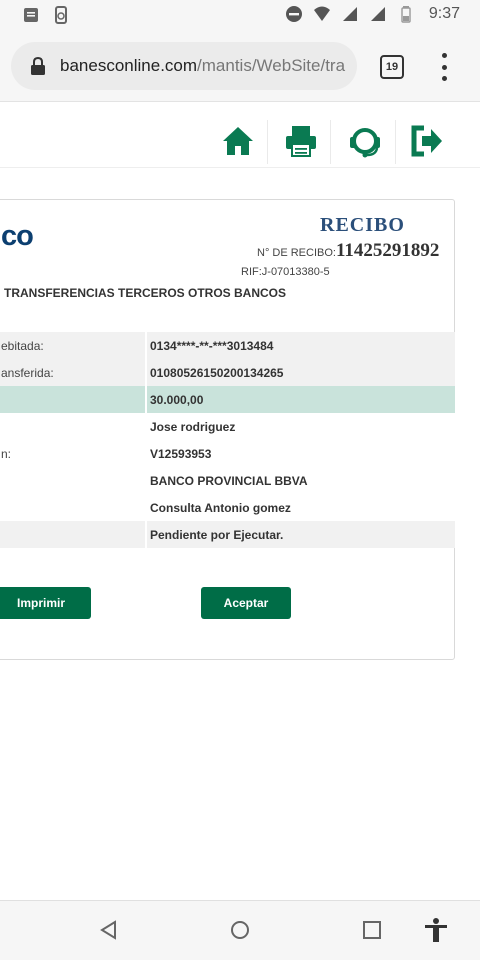 The height and width of the screenshot is (960, 480). Describe the element at coordinates (301, 480) in the screenshot. I see `row-value: BANCO PROVINCIAL BBVA` at that location.